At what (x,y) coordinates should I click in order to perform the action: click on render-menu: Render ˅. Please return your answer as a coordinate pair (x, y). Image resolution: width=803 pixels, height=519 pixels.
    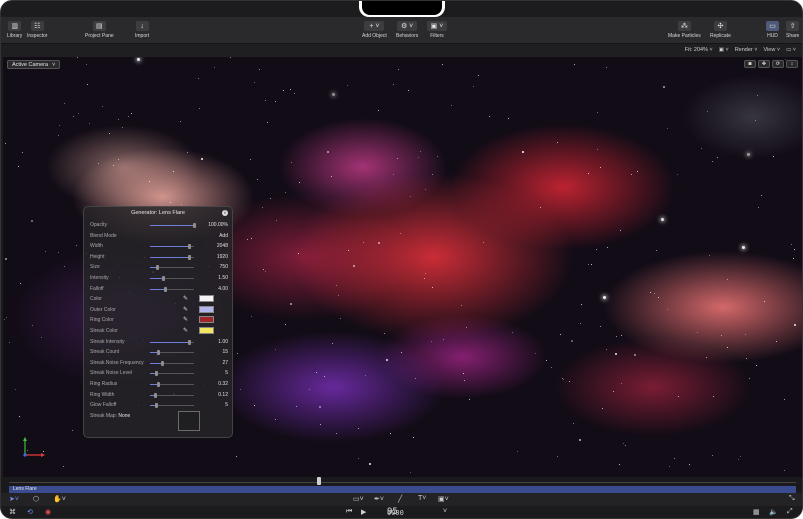
    Looking at the image, I should click on (746, 50).